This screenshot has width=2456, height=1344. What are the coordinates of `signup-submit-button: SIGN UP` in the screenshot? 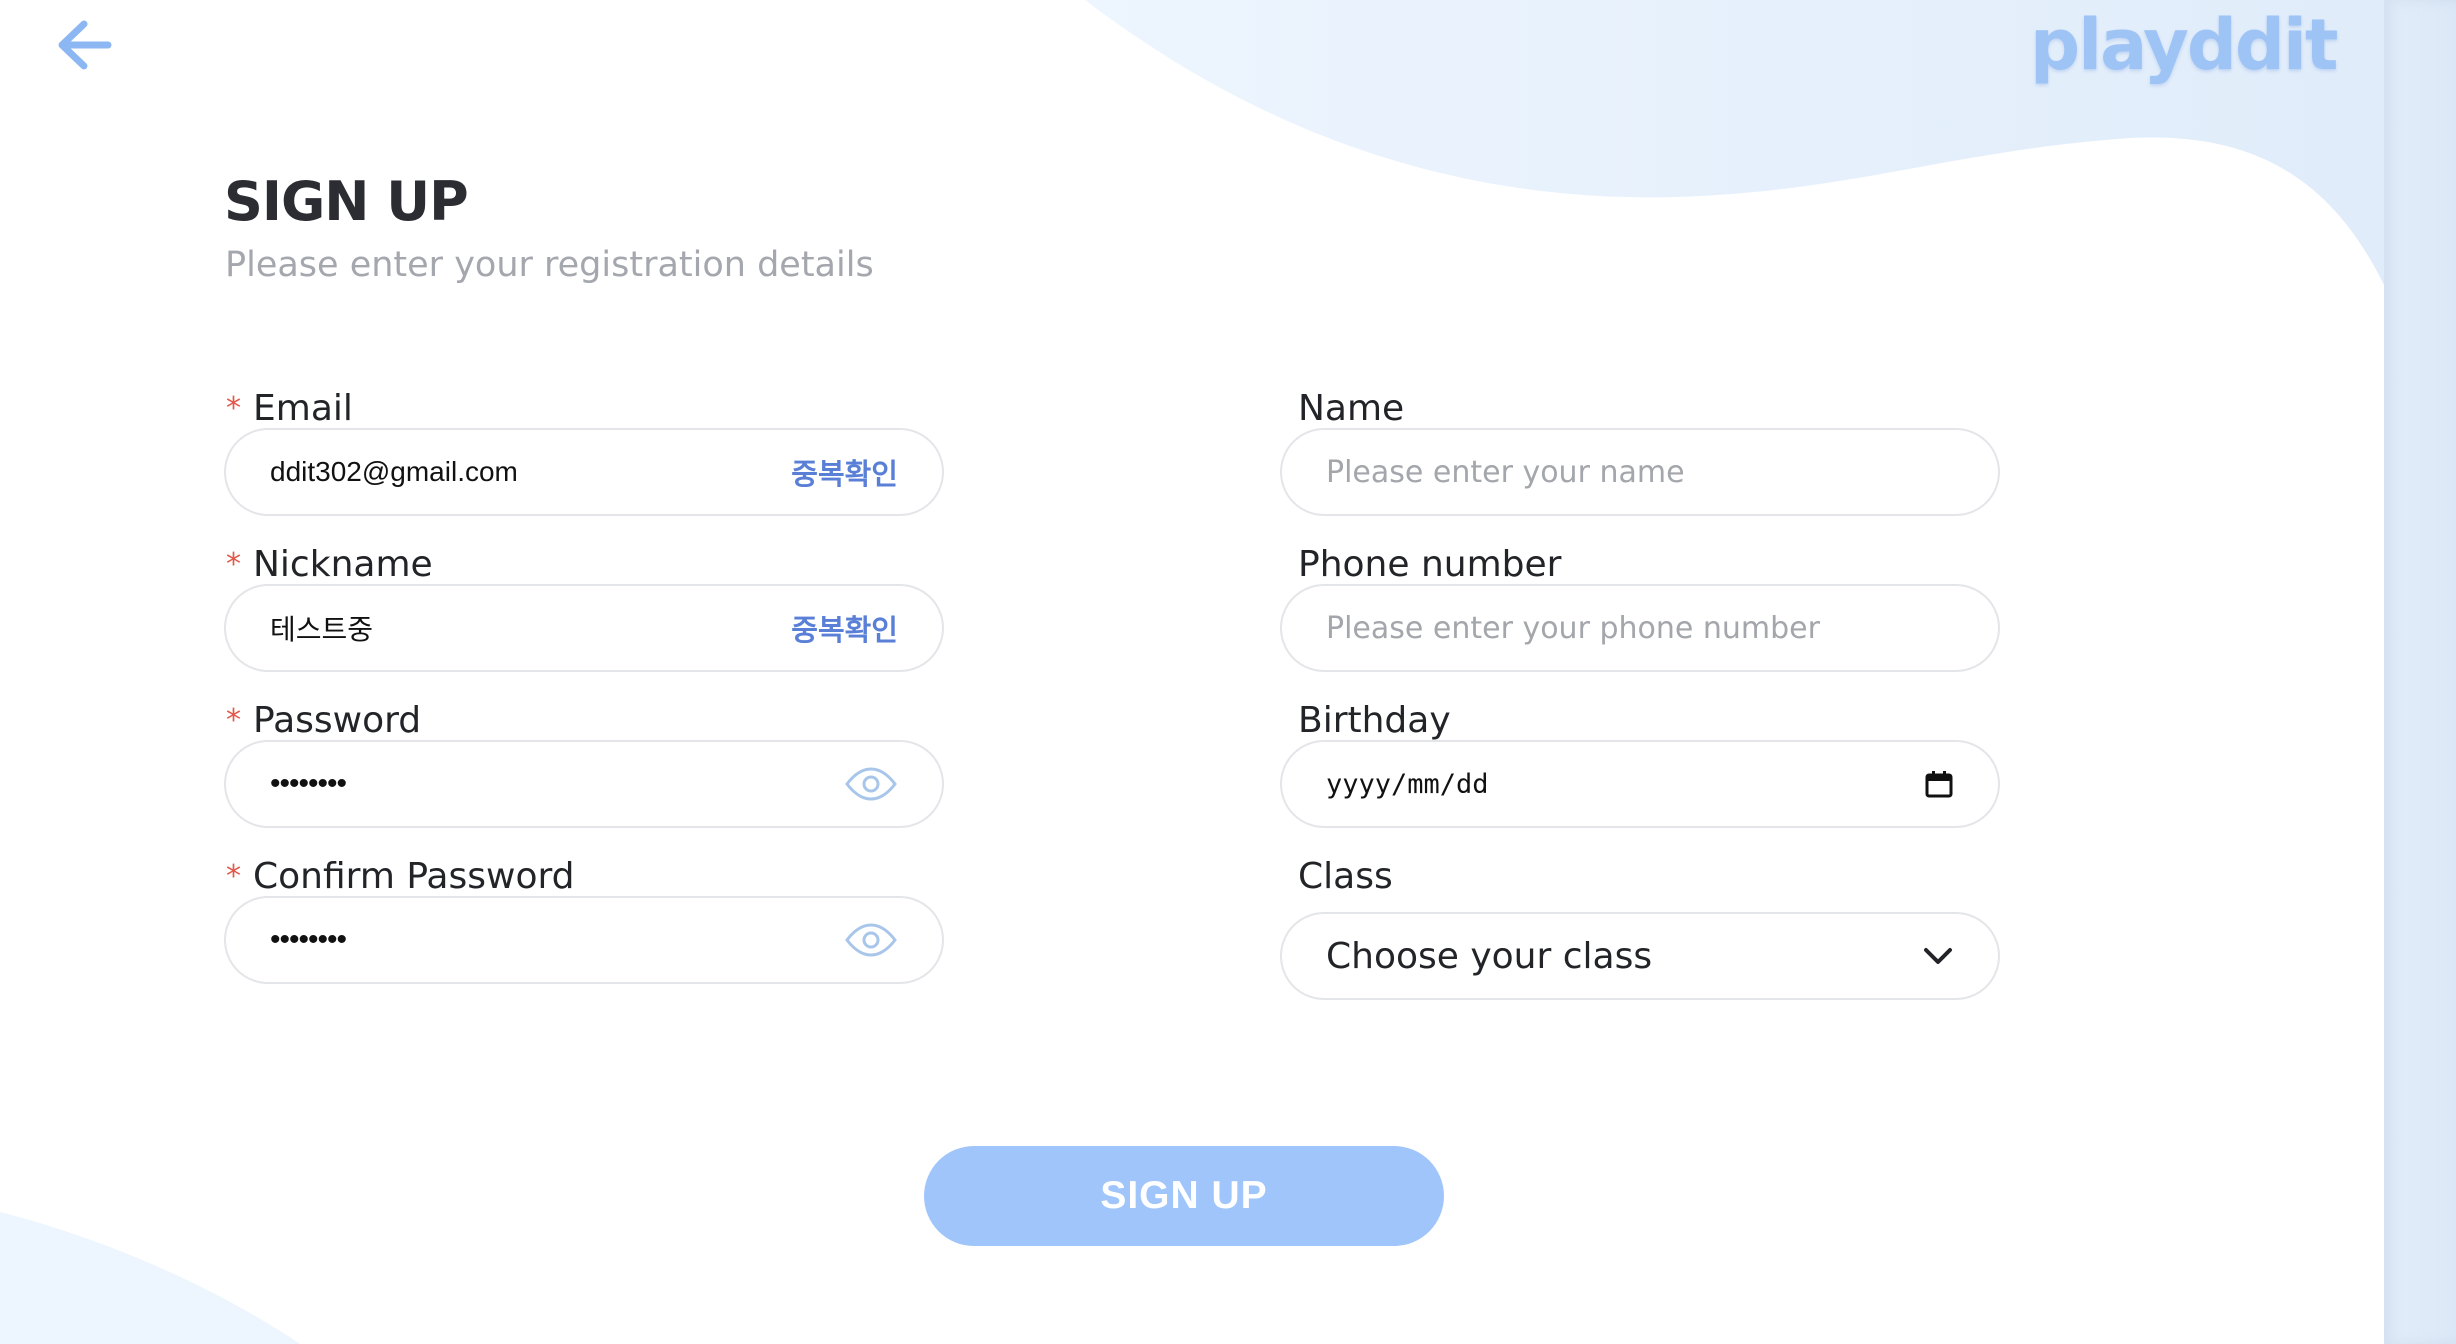 It's located at (1184, 1196).